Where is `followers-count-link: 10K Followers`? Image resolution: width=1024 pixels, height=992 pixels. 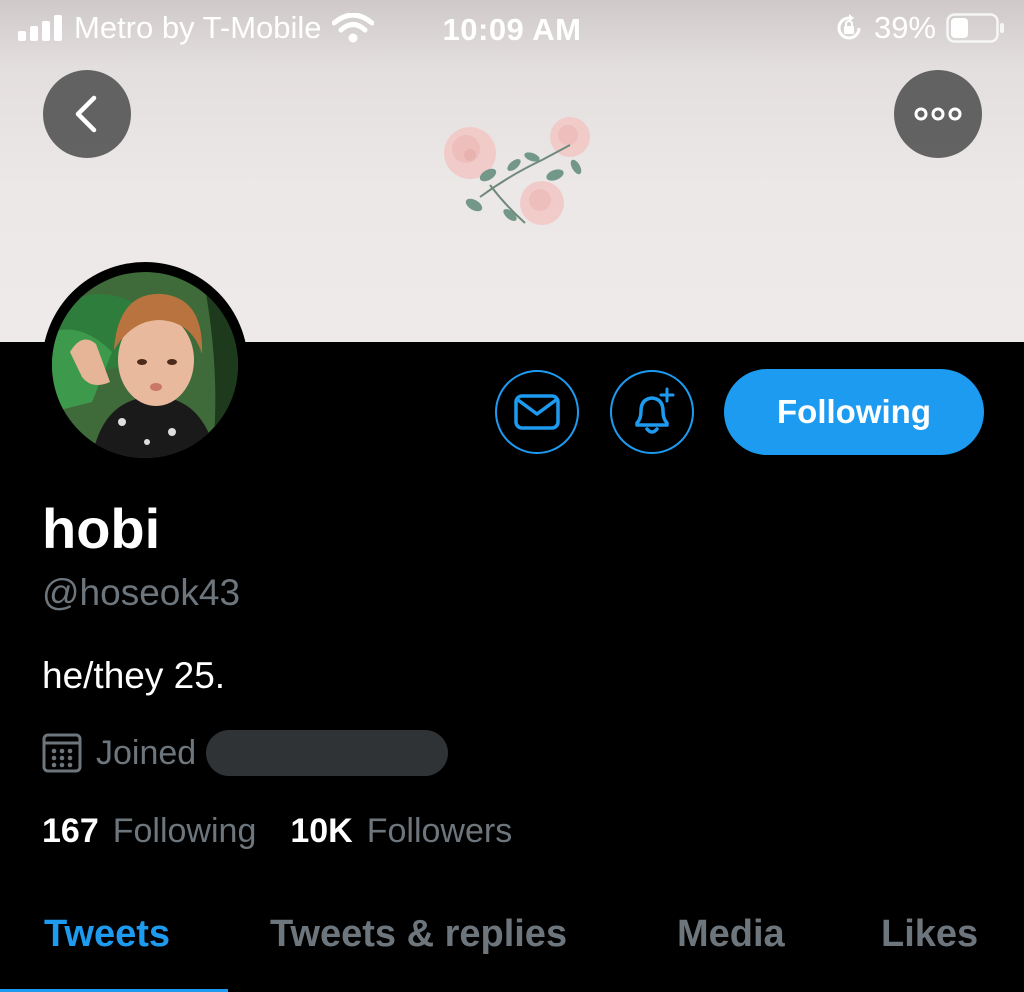 followers-count-link: 10K Followers is located at coordinates (401, 831).